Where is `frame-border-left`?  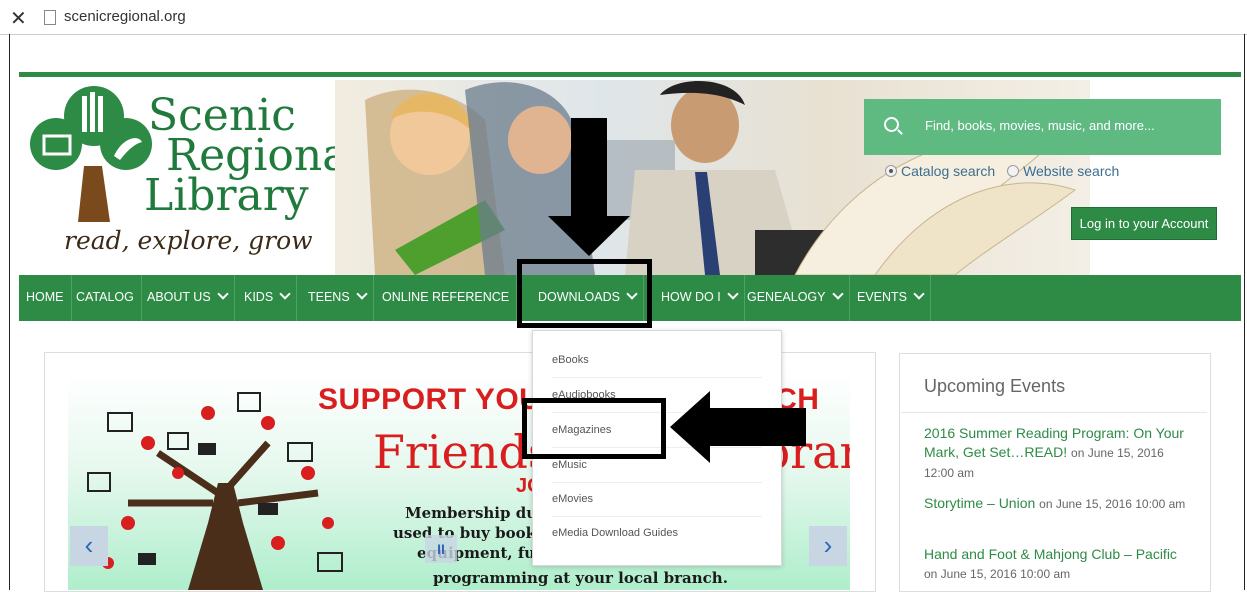
frame-border-left is located at coordinates (9, 312).